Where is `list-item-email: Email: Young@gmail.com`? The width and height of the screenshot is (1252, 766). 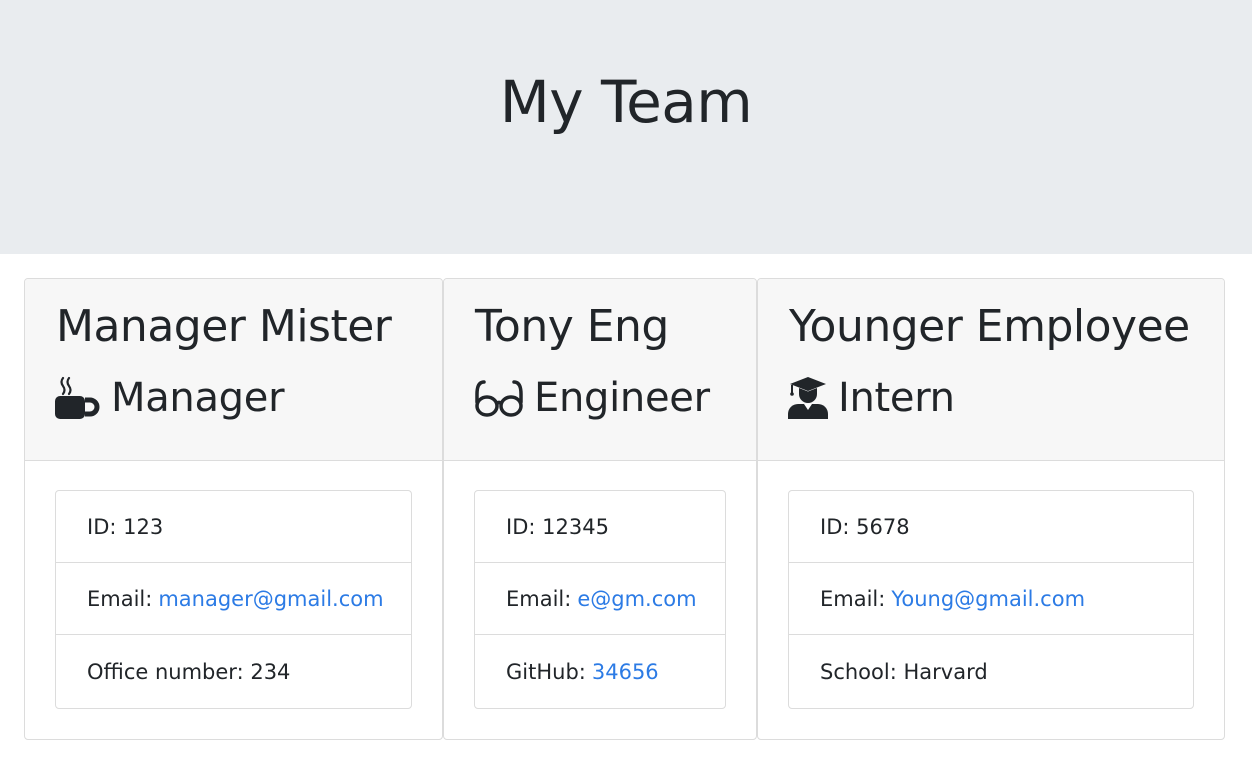
list-item-email: Email: Young@gmail.com is located at coordinates (991, 599).